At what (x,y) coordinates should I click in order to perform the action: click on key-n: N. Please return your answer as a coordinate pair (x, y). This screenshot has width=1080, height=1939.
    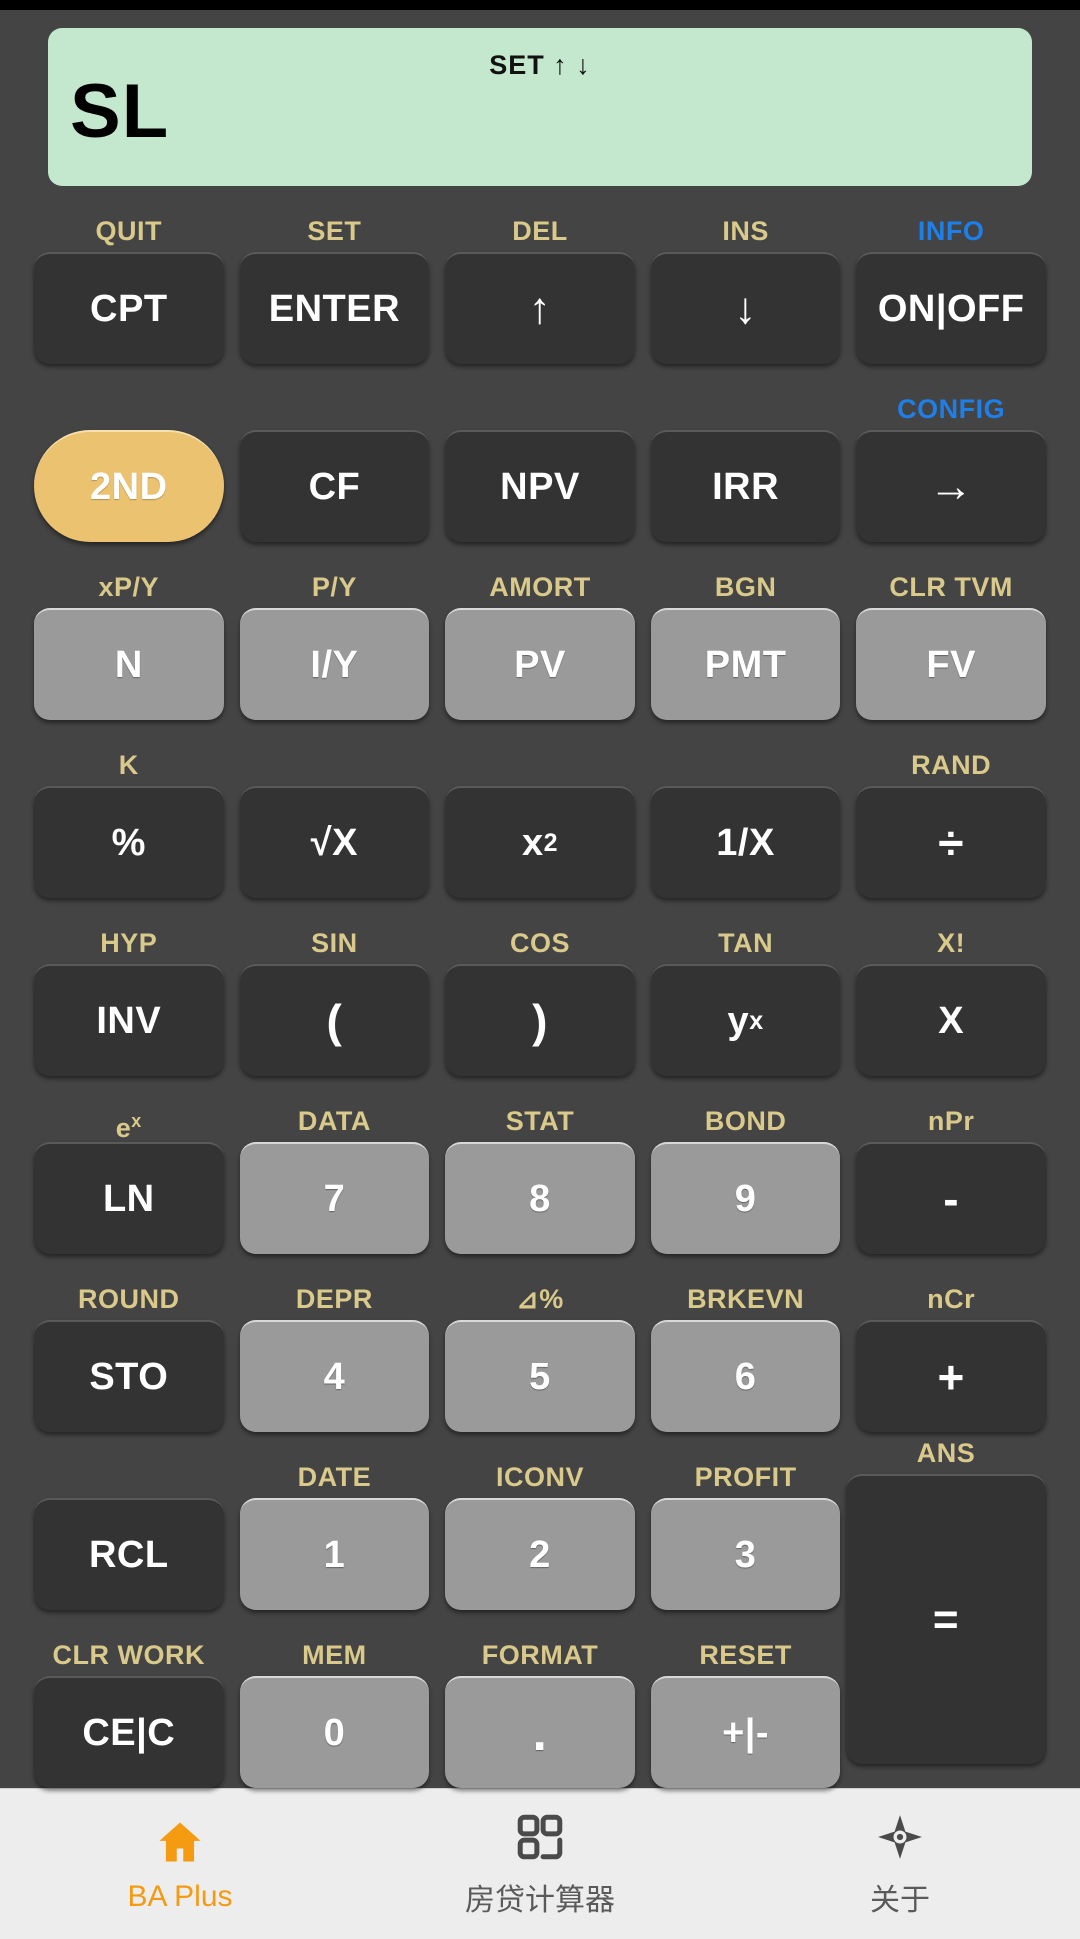
    Looking at the image, I should click on (129, 664).